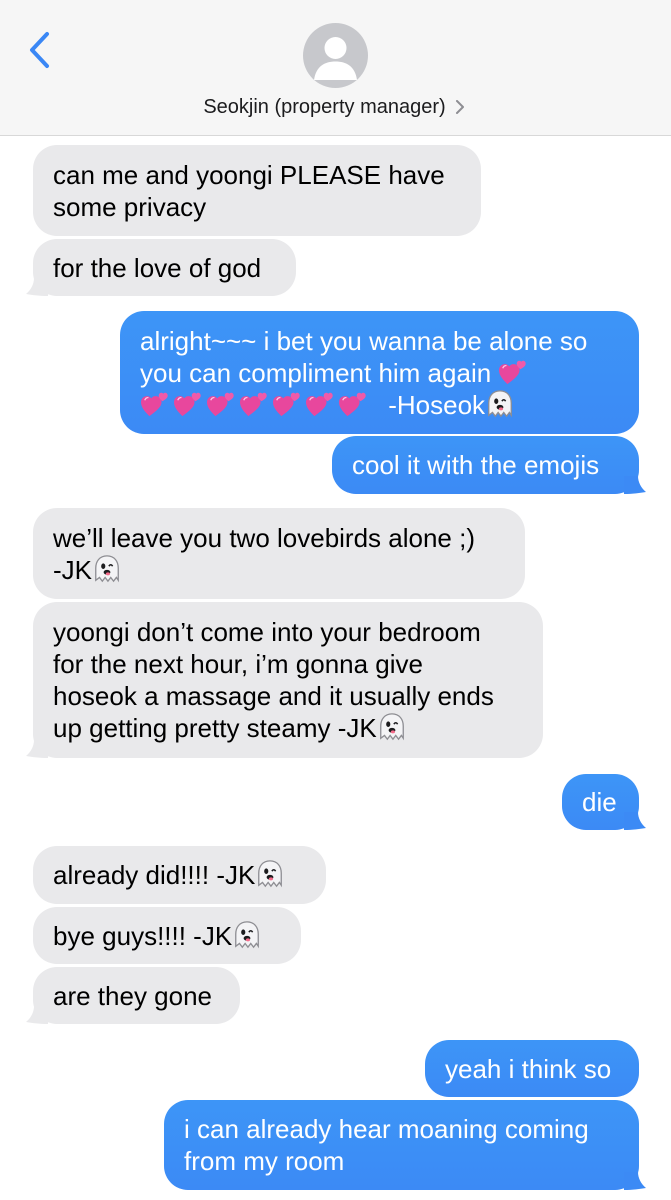 This screenshot has width=671, height=1200. I want to click on signature: -Hoseok, so click(437, 404).